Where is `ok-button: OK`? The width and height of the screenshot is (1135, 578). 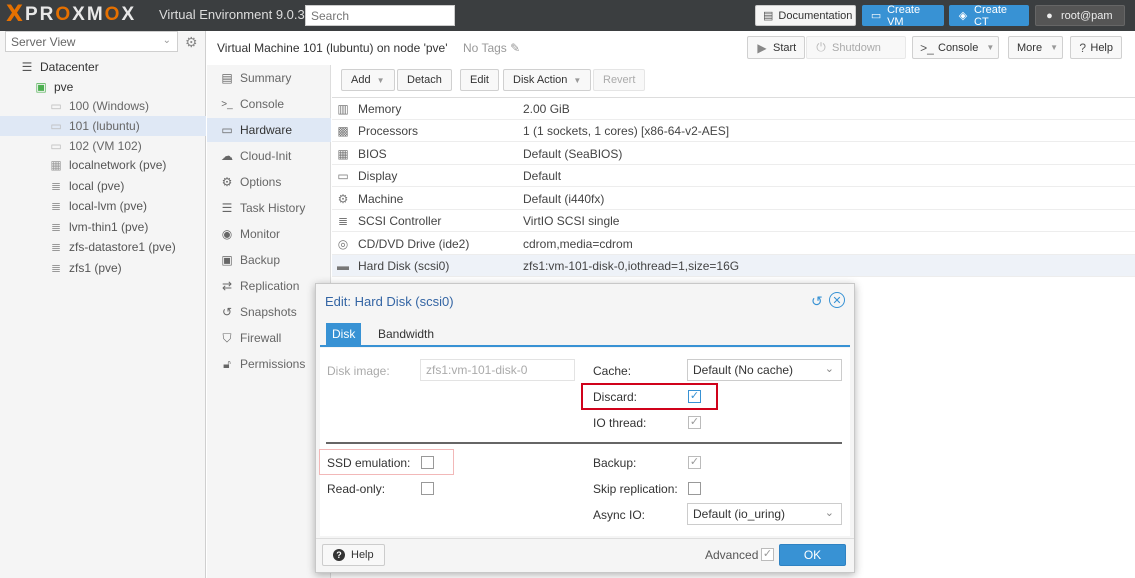 ok-button: OK is located at coordinates (812, 555).